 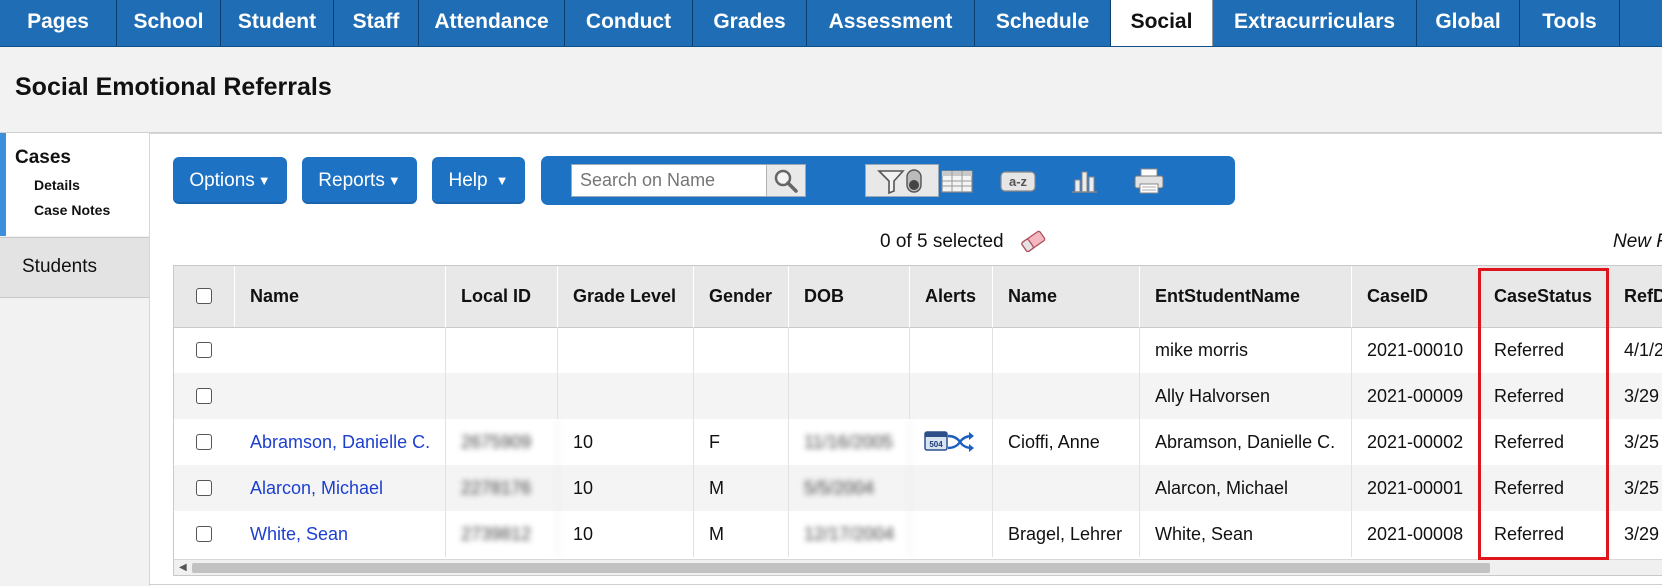 What do you see at coordinates (741, 296) in the screenshot?
I see `header-gender: Gender` at bounding box center [741, 296].